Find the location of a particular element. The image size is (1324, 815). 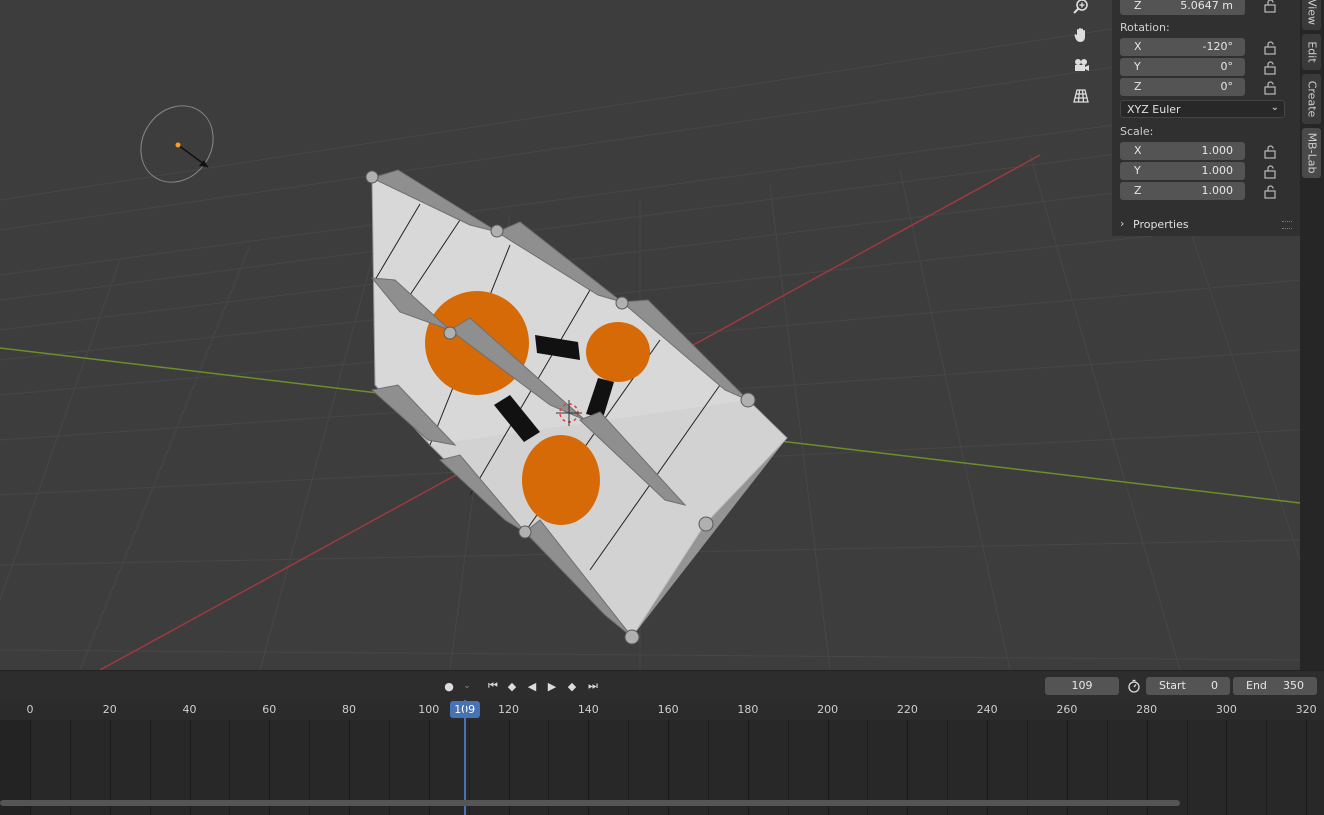

rotation-mode-dropdown: XYZ Euler ⌄ is located at coordinates (1202, 109).